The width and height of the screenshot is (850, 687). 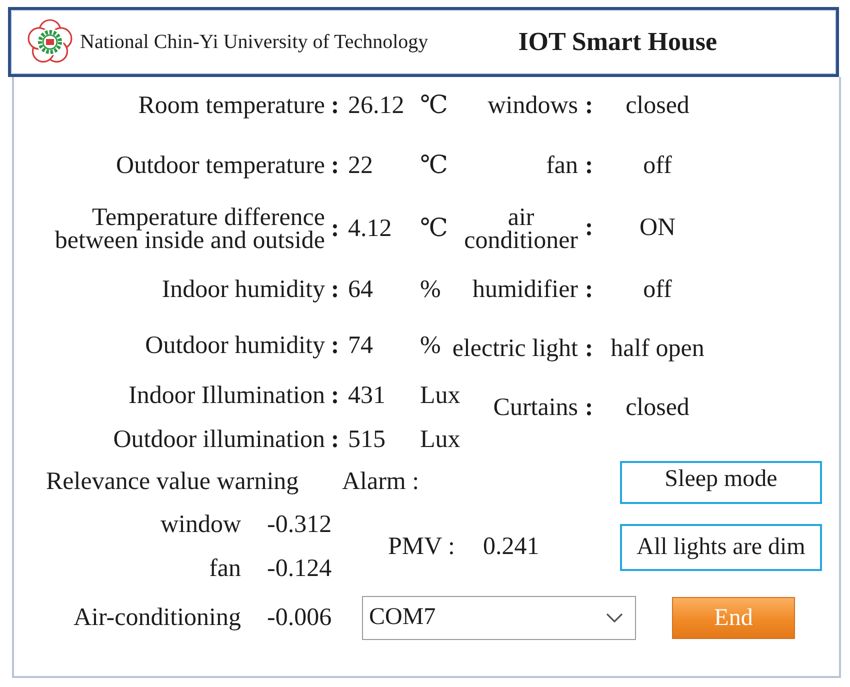 I want to click on relevance-value: -0.124, so click(x=299, y=569).